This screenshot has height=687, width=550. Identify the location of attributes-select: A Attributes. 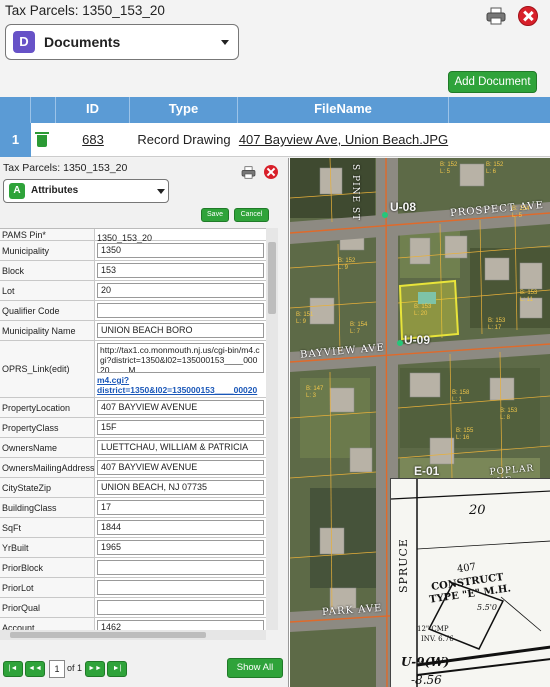
(86, 191).